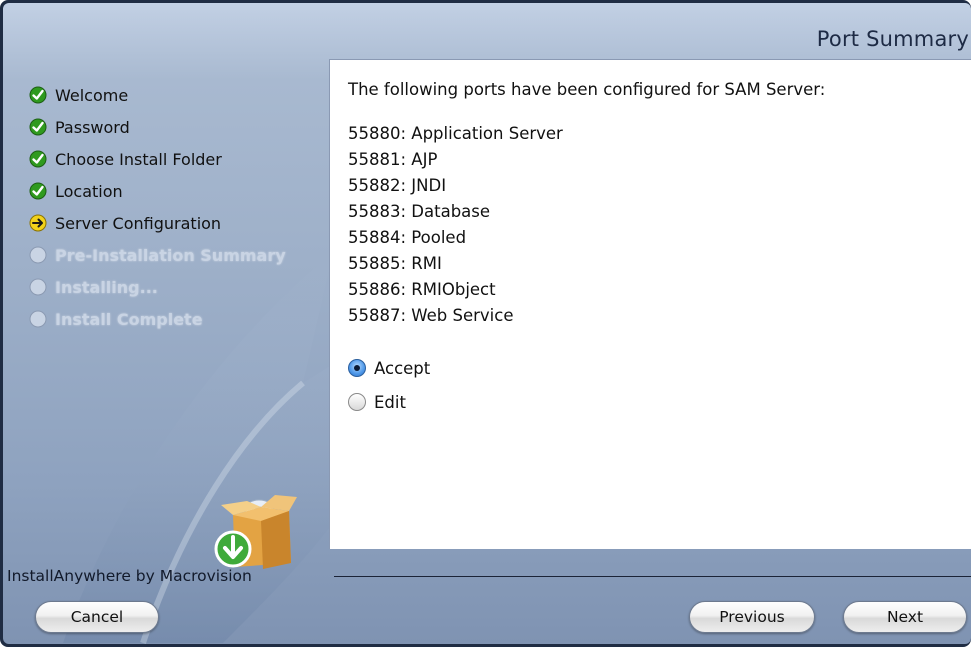 The image size is (971, 647). I want to click on option-label: Accept, so click(402, 368).